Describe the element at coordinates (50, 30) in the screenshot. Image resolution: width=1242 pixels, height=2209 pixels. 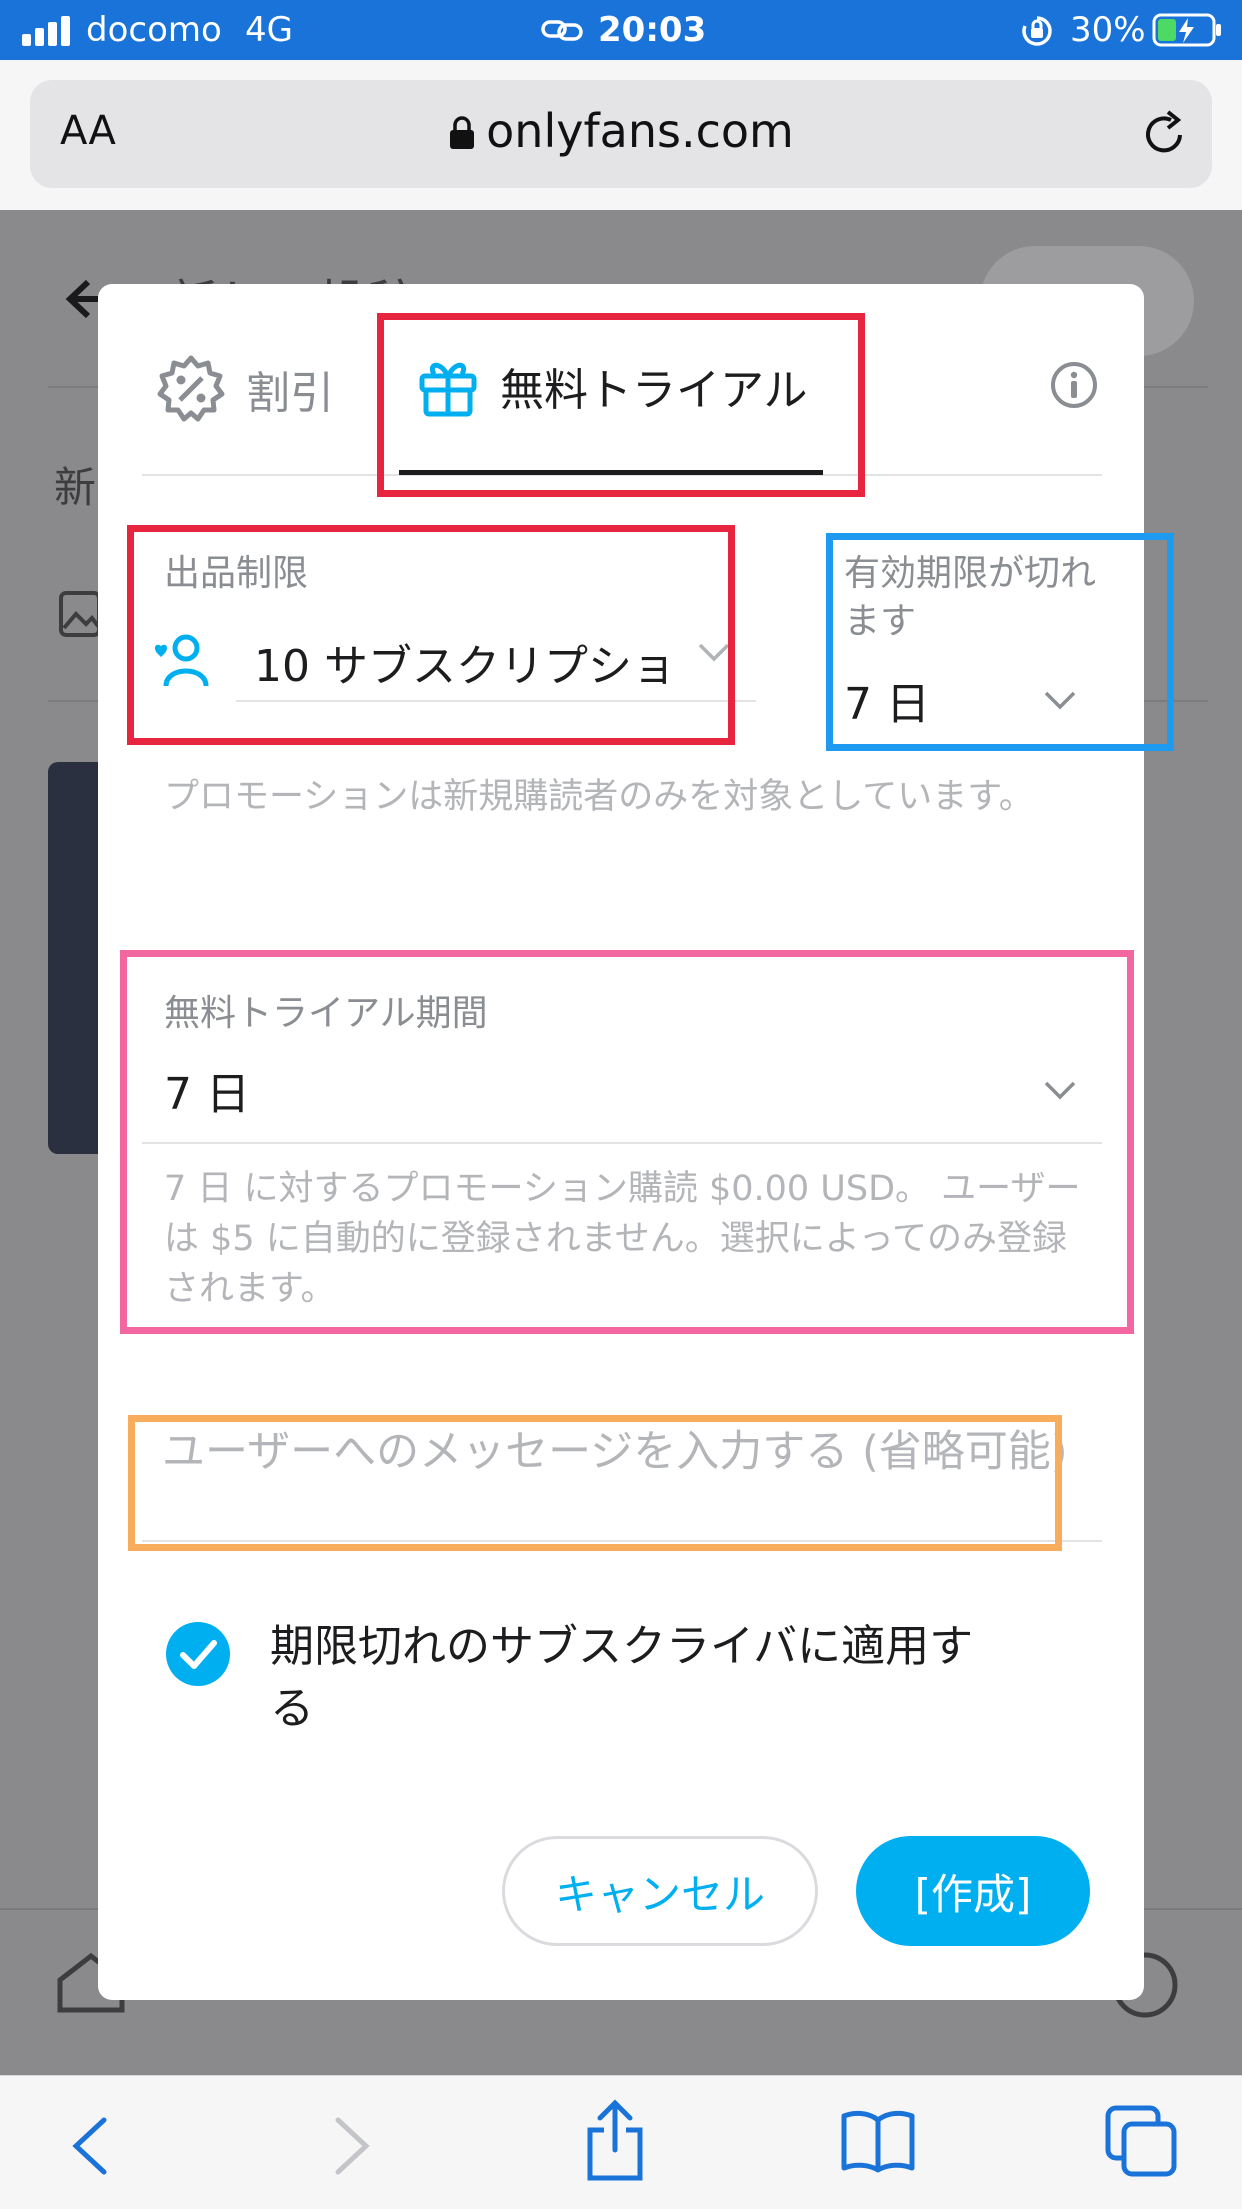
I see `signal-icon` at that location.